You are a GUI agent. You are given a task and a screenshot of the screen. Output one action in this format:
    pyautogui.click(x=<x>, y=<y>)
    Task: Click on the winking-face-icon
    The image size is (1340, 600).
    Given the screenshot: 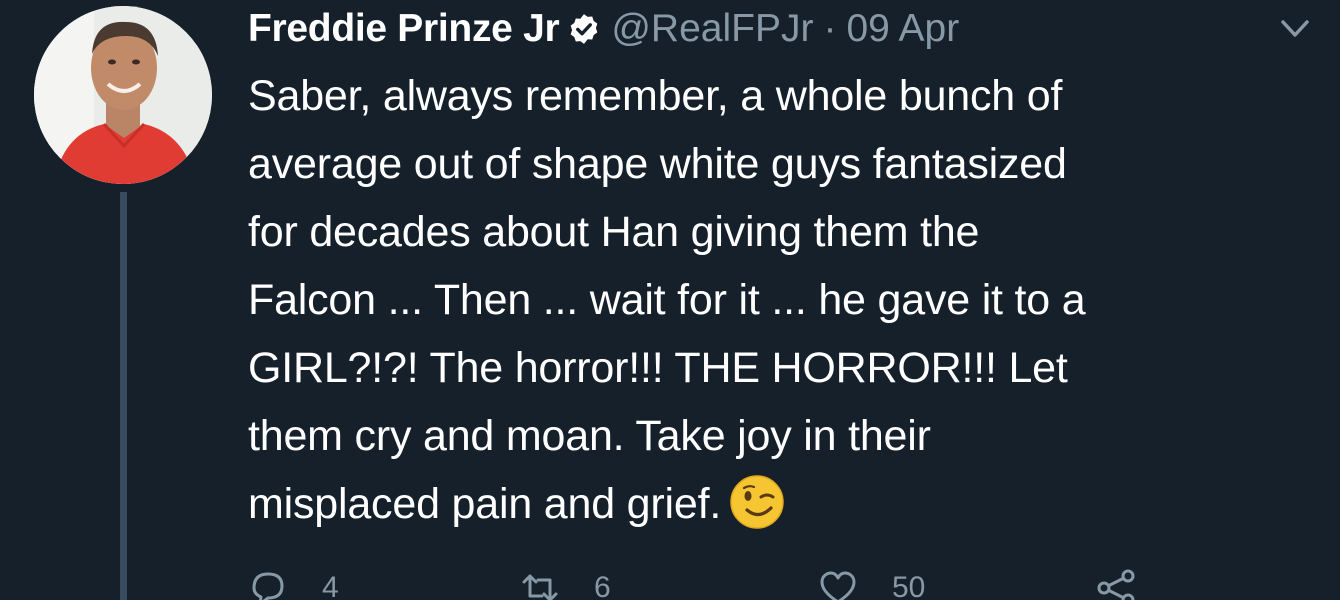 What is the action you would take?
    pyautogui.click(x=757, y=502)
    